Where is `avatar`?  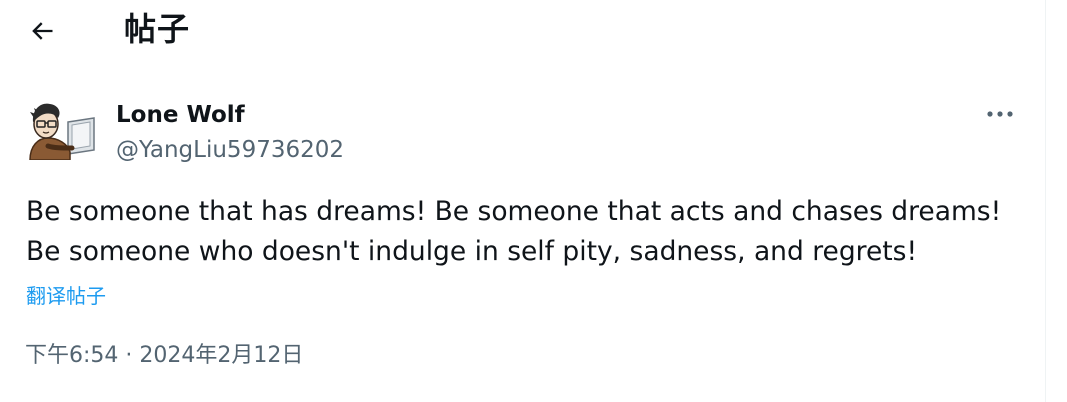
avatar is located at coordinates (60, 130).